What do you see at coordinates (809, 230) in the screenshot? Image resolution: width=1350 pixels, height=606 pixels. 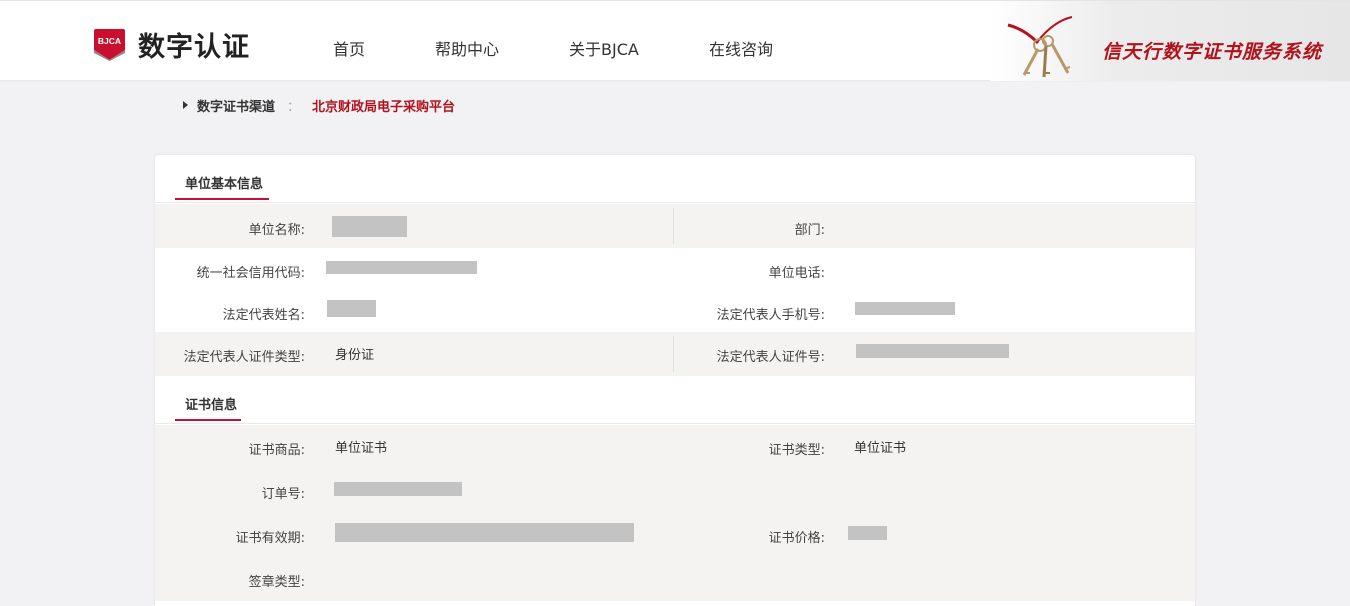 I see `department-label: 部门:` at bounding box center [809, 230].